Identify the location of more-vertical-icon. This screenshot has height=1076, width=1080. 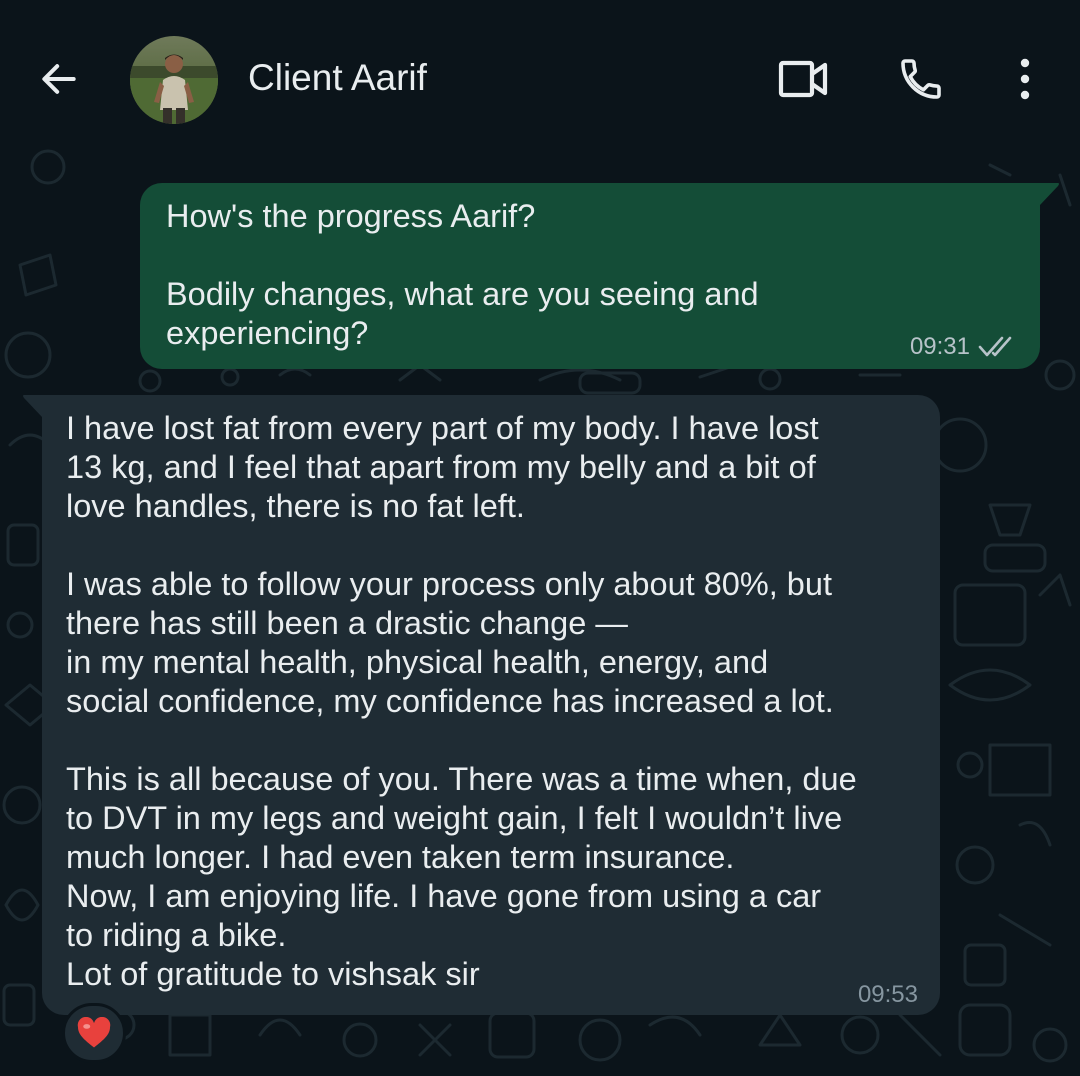
(1025, 79).